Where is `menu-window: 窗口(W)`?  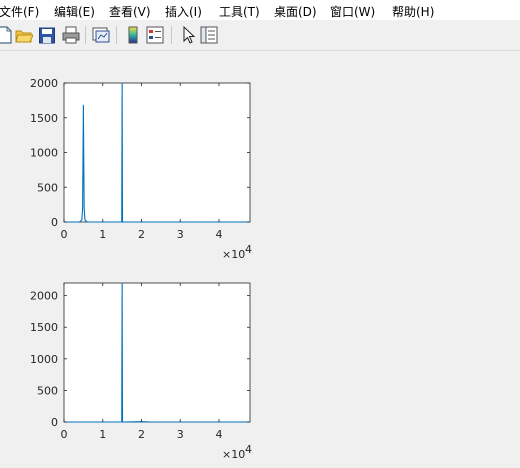 menu-window: 窗口(W) is located at coordinates (352, 11).